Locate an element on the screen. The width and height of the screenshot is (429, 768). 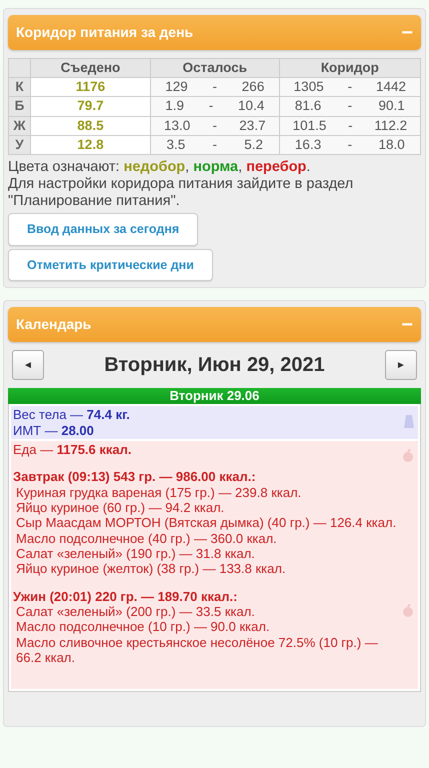
row-label: Б is located at coordinates (19, 106).